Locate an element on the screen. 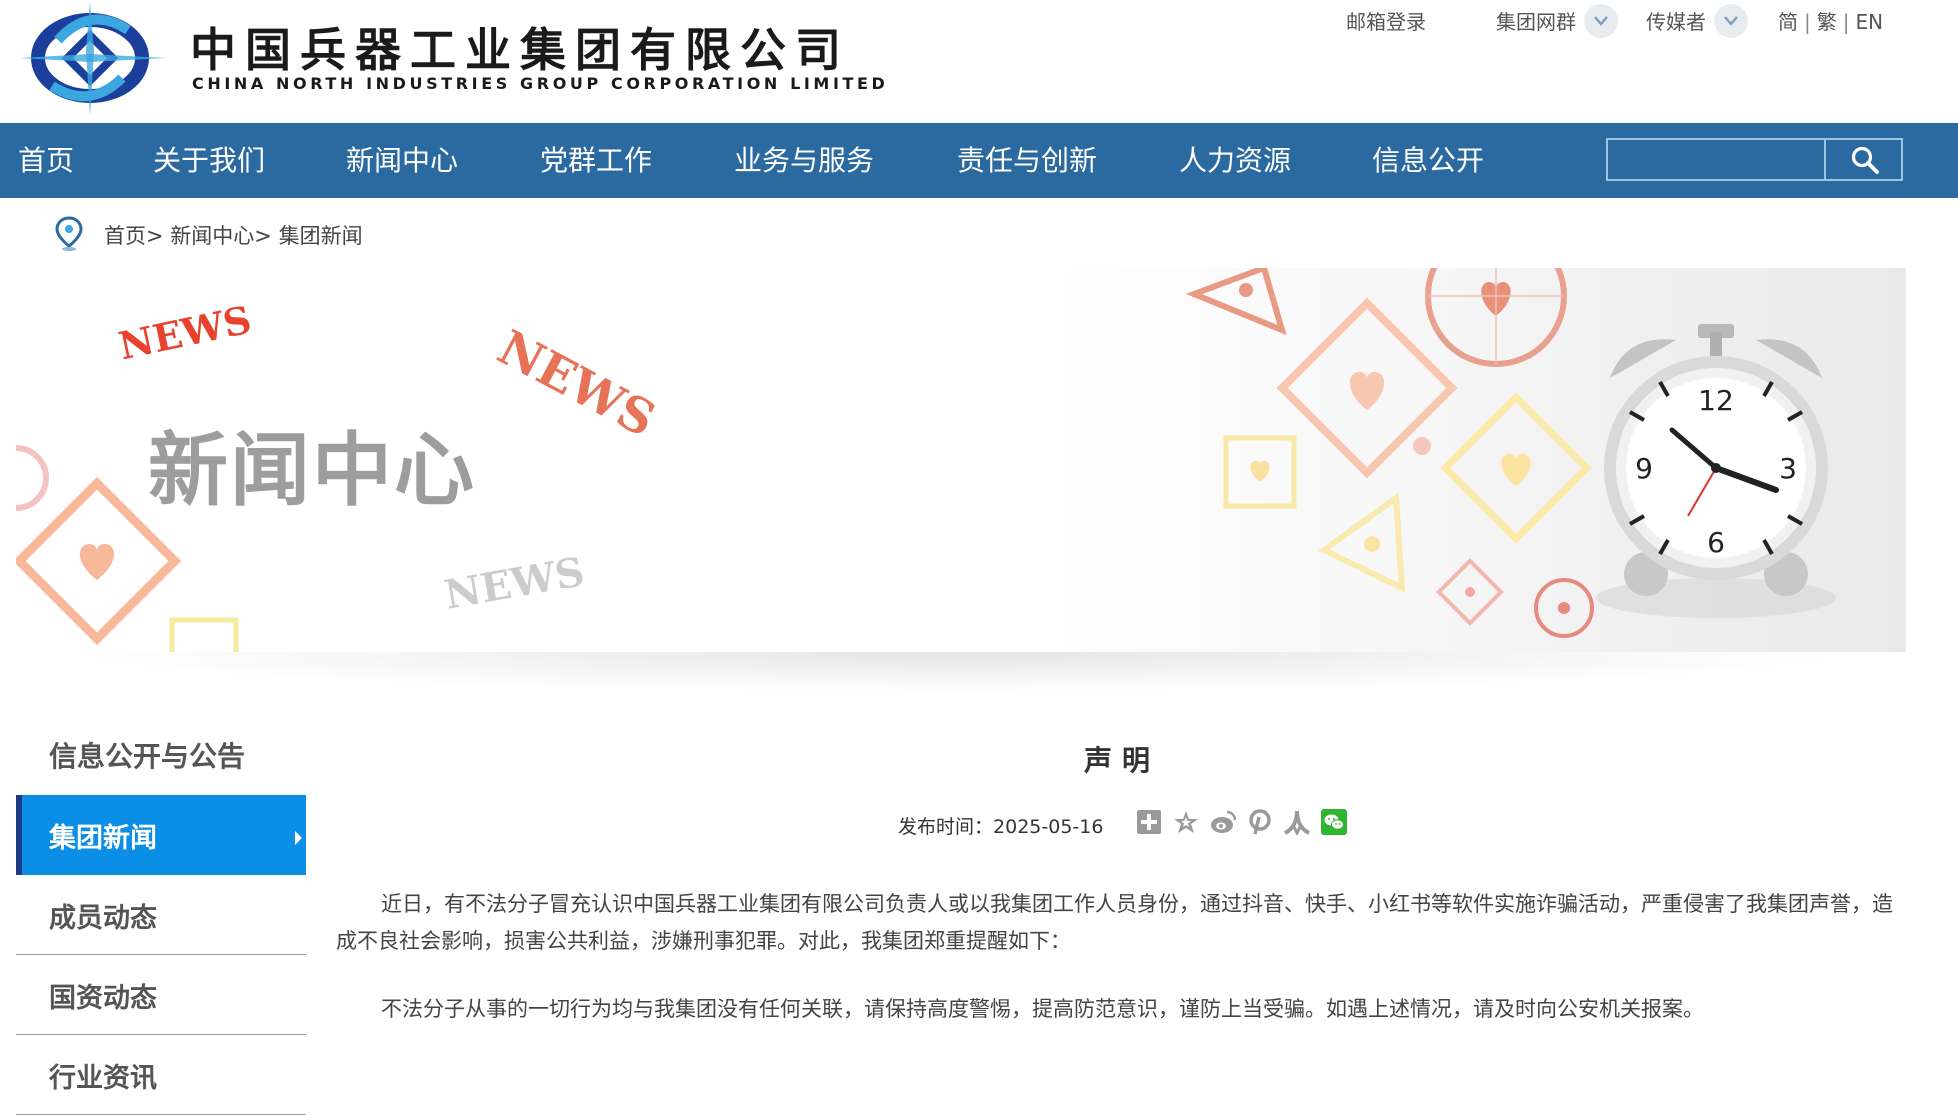 This screenshot has width=1958, height=1115. publish-label: 发布时间： is located at coordinates (946, 827).